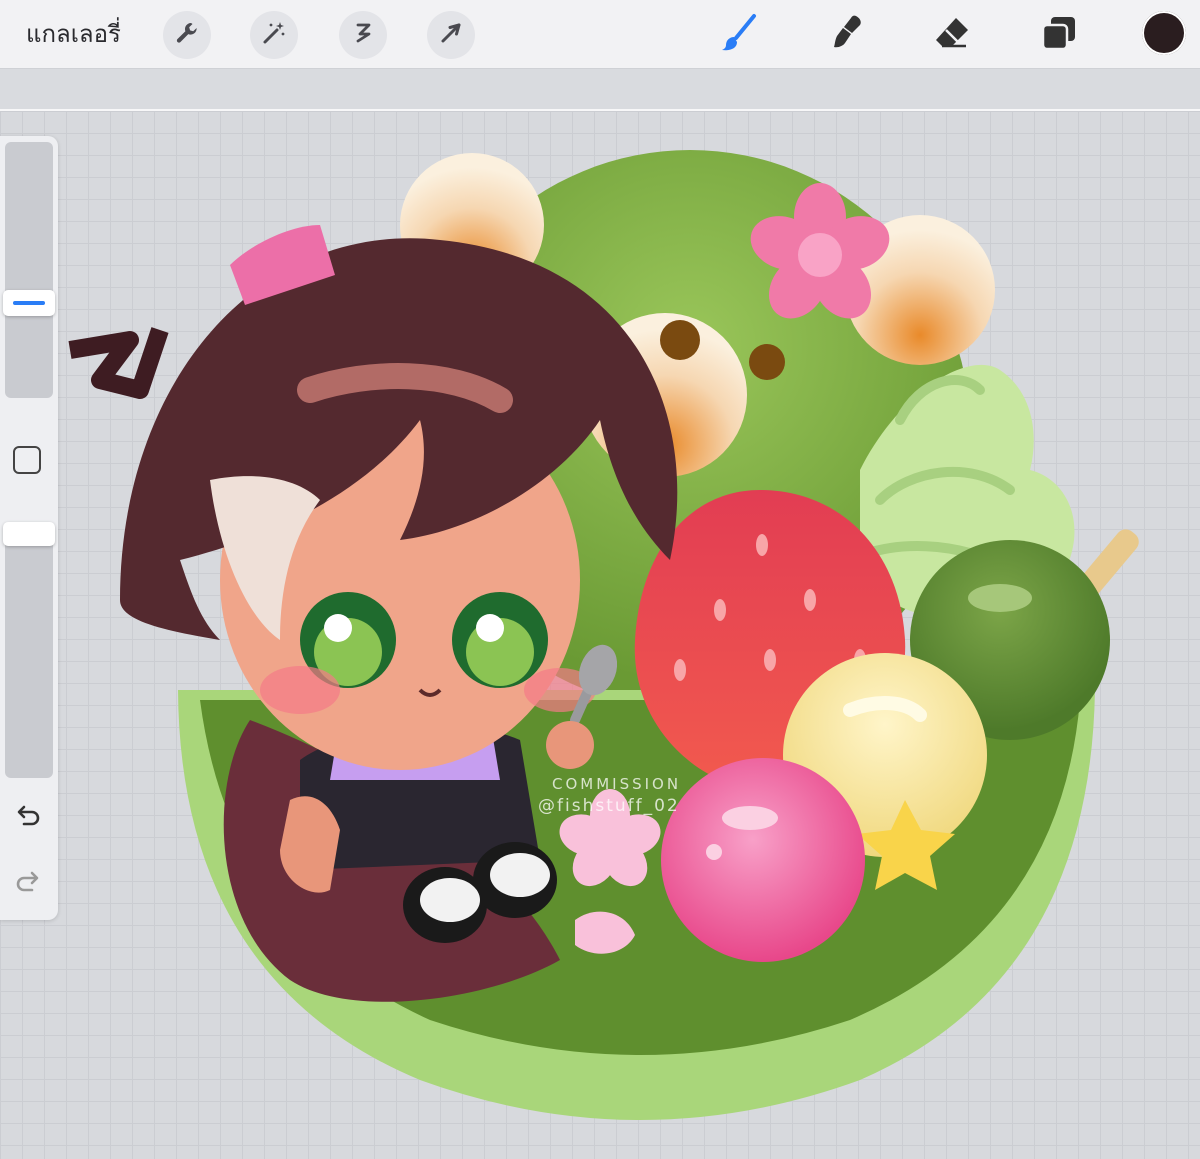 This screenshot has width=1200, height=1159. I want to click on wrench-icon, so click(187, 35).